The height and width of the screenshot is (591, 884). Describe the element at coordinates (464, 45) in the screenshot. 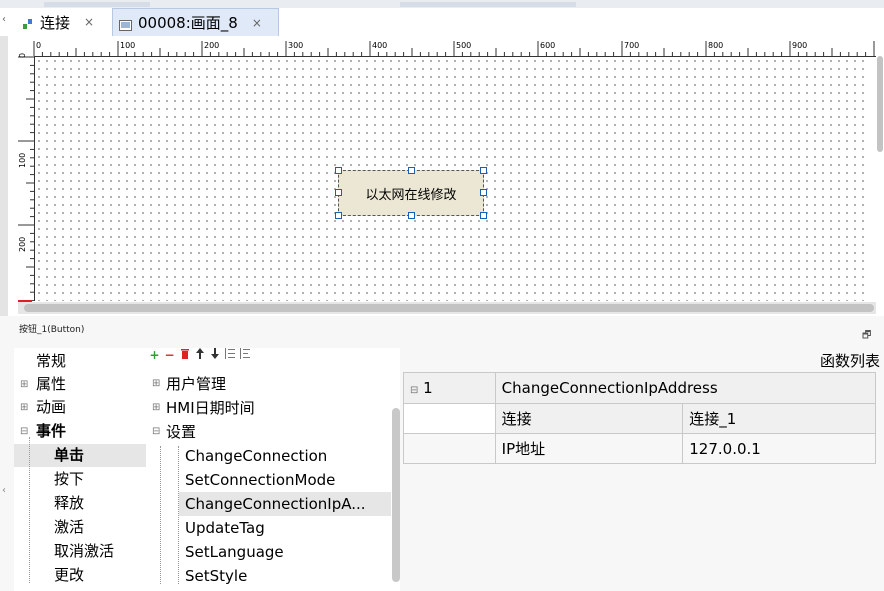

I see `ruler-h-label: 500` at that location.